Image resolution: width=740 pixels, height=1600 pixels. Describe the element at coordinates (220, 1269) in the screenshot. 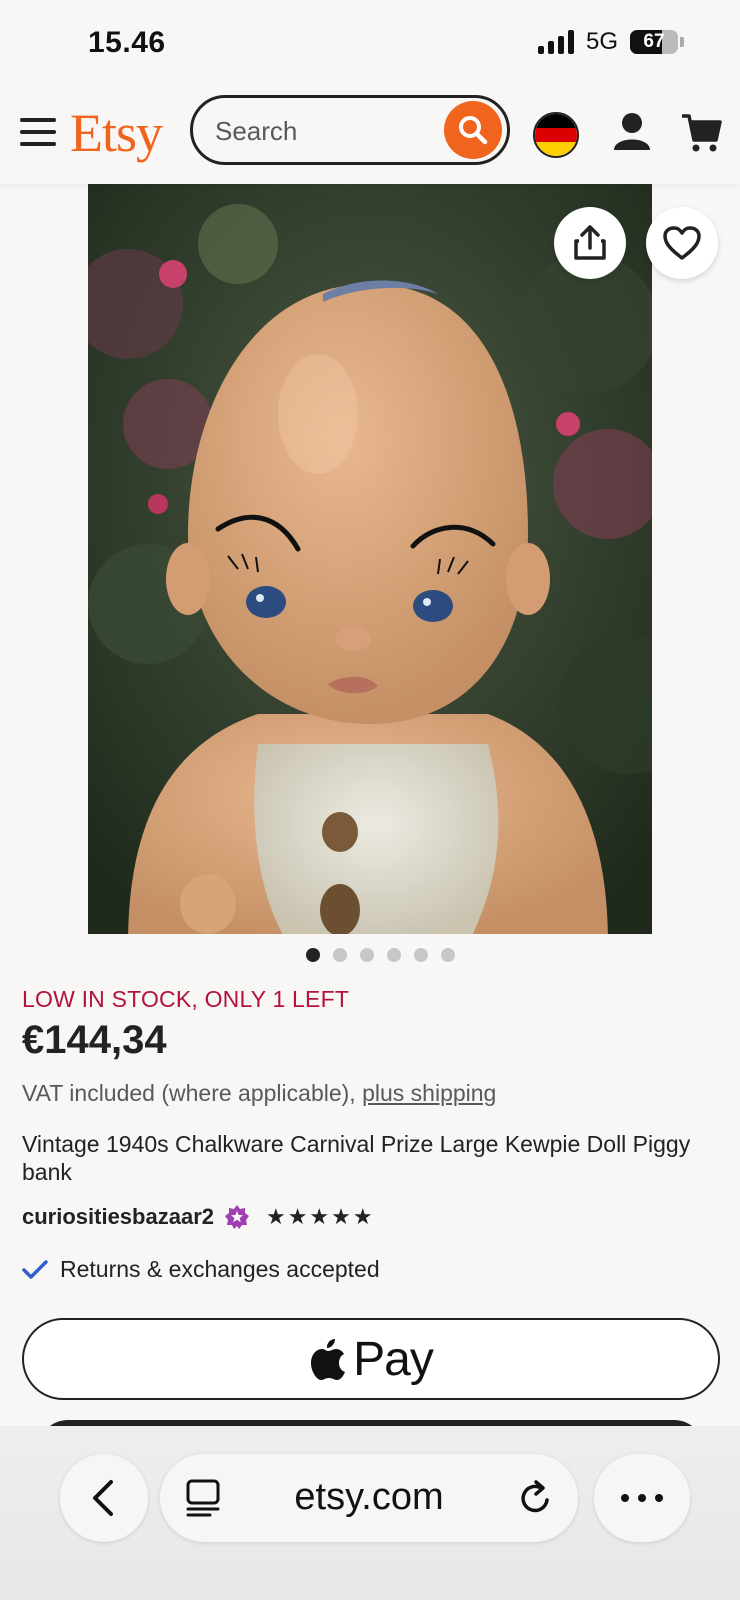

I see `returns-text: Returns & exchanges accepted` at that location.